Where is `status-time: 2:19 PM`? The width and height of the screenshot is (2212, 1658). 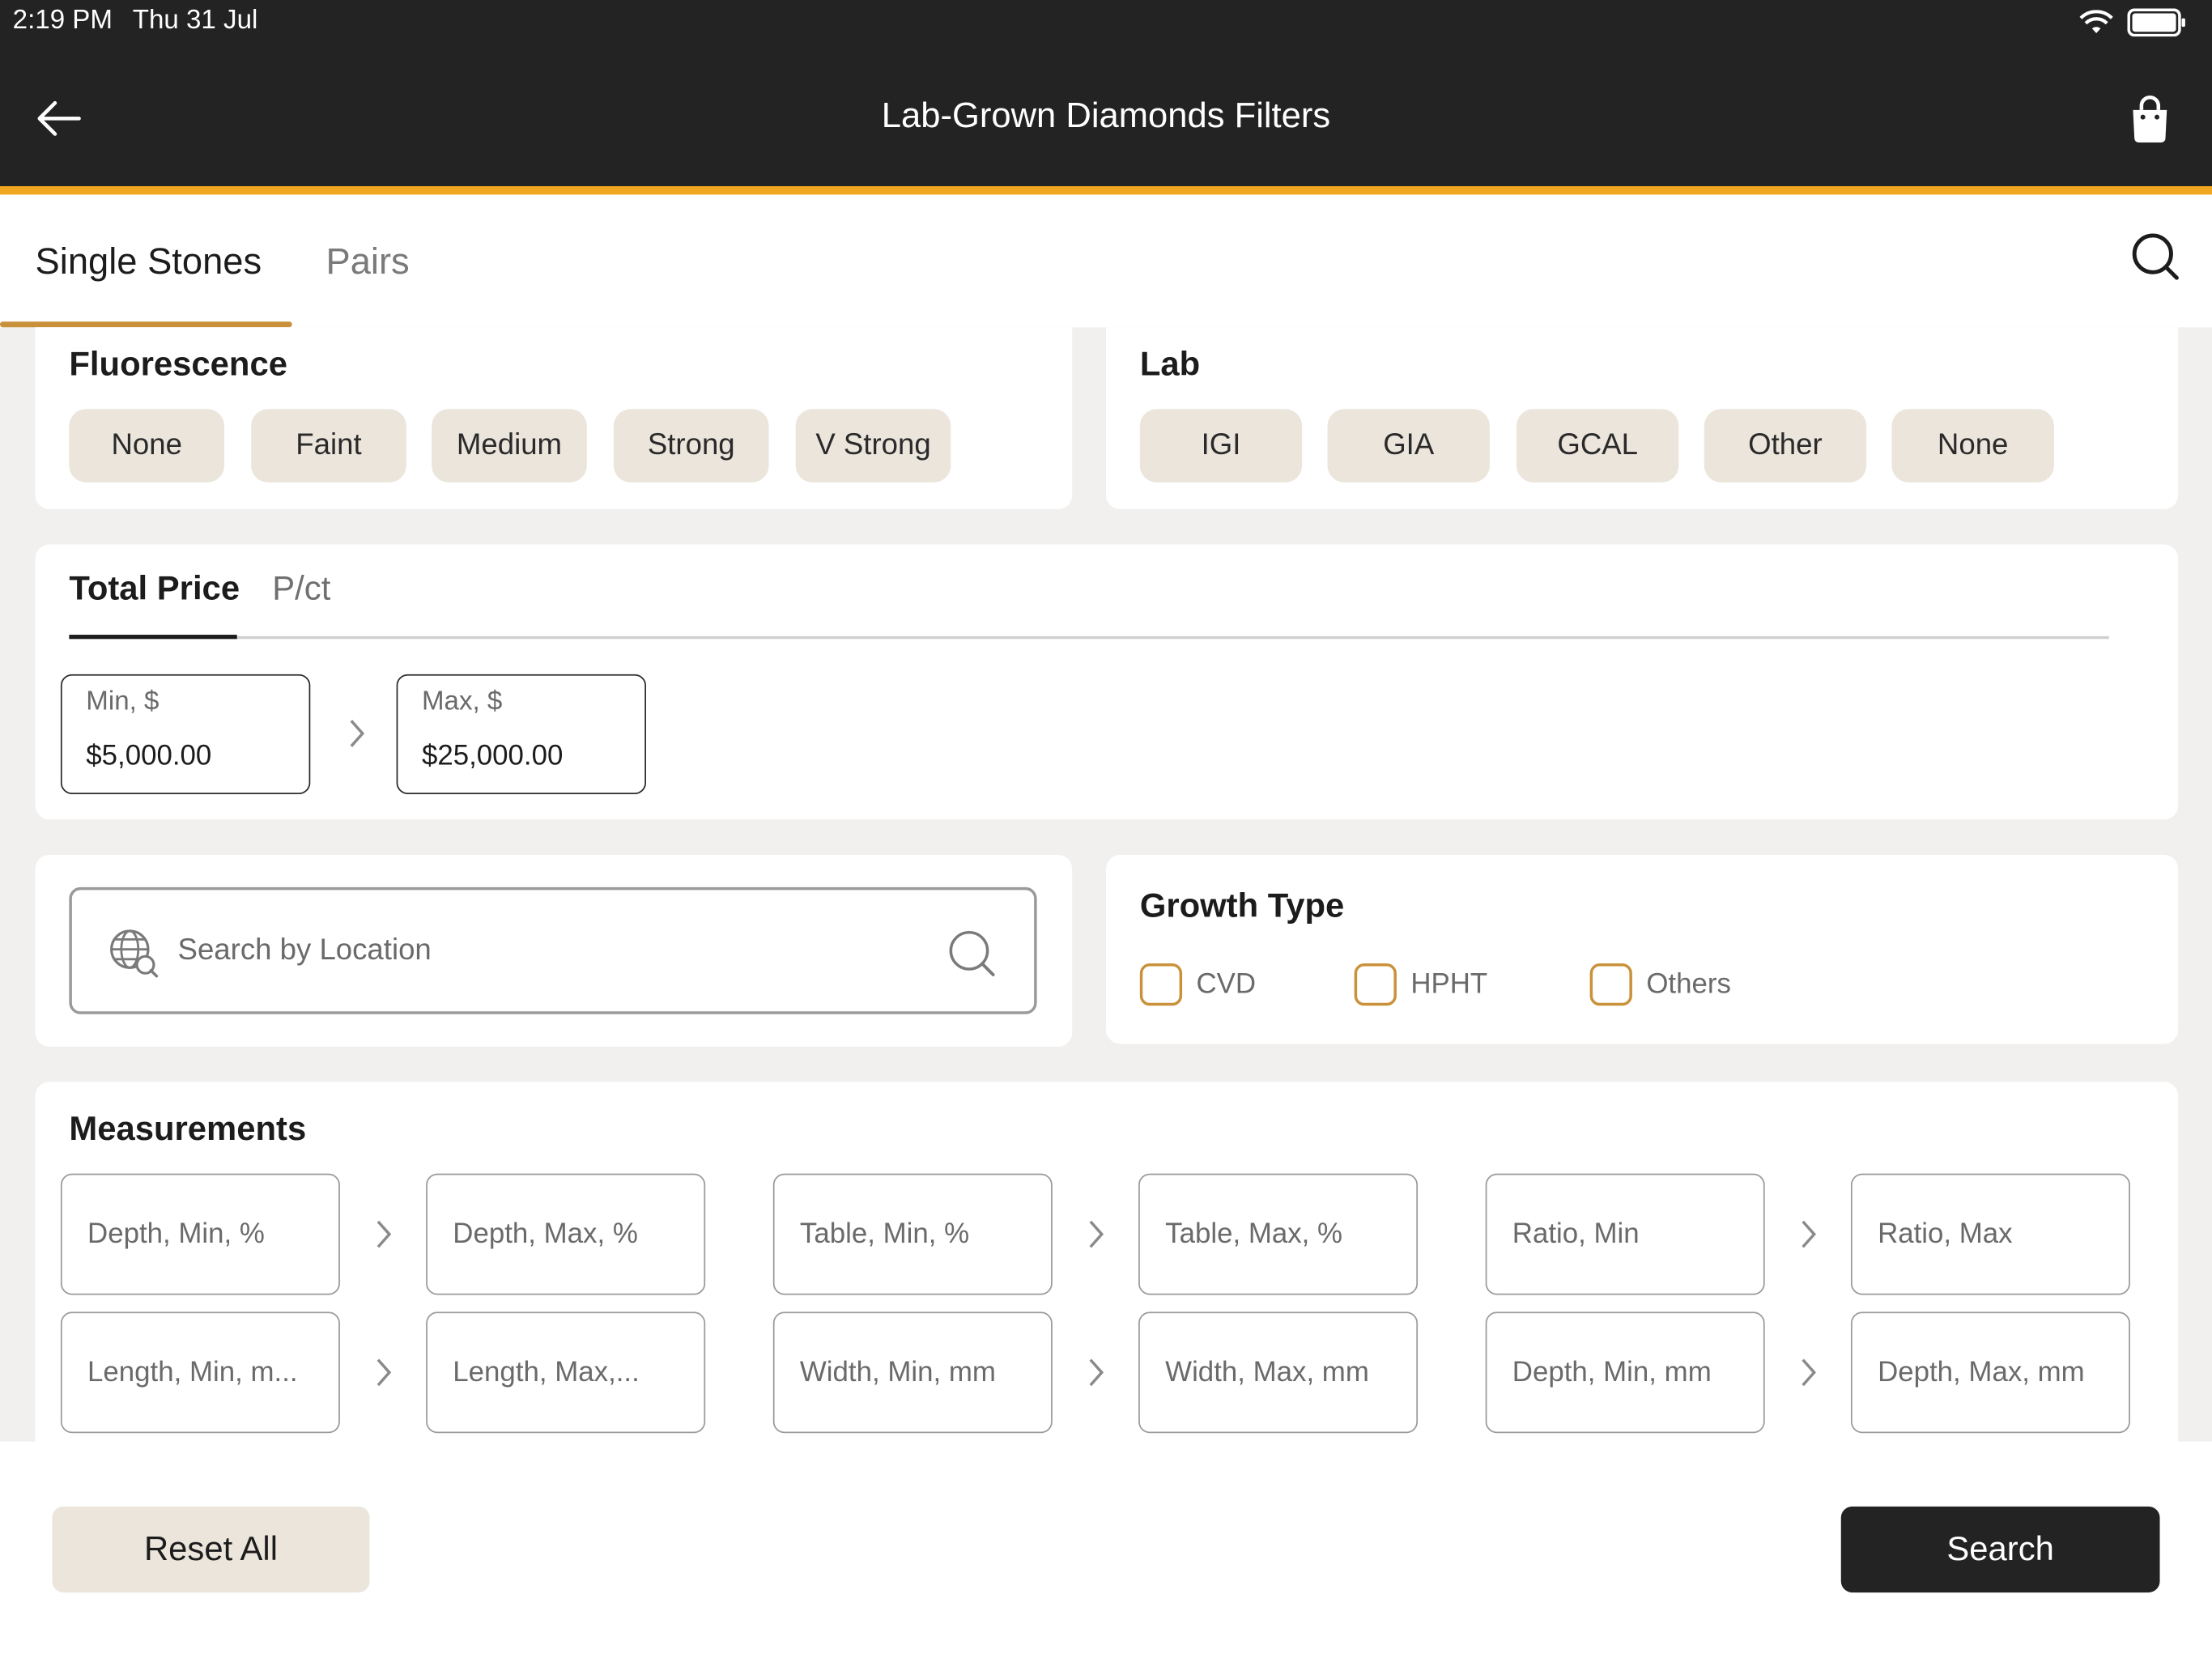 status-time: 2:19 PM is located at coordinates (63, 20).